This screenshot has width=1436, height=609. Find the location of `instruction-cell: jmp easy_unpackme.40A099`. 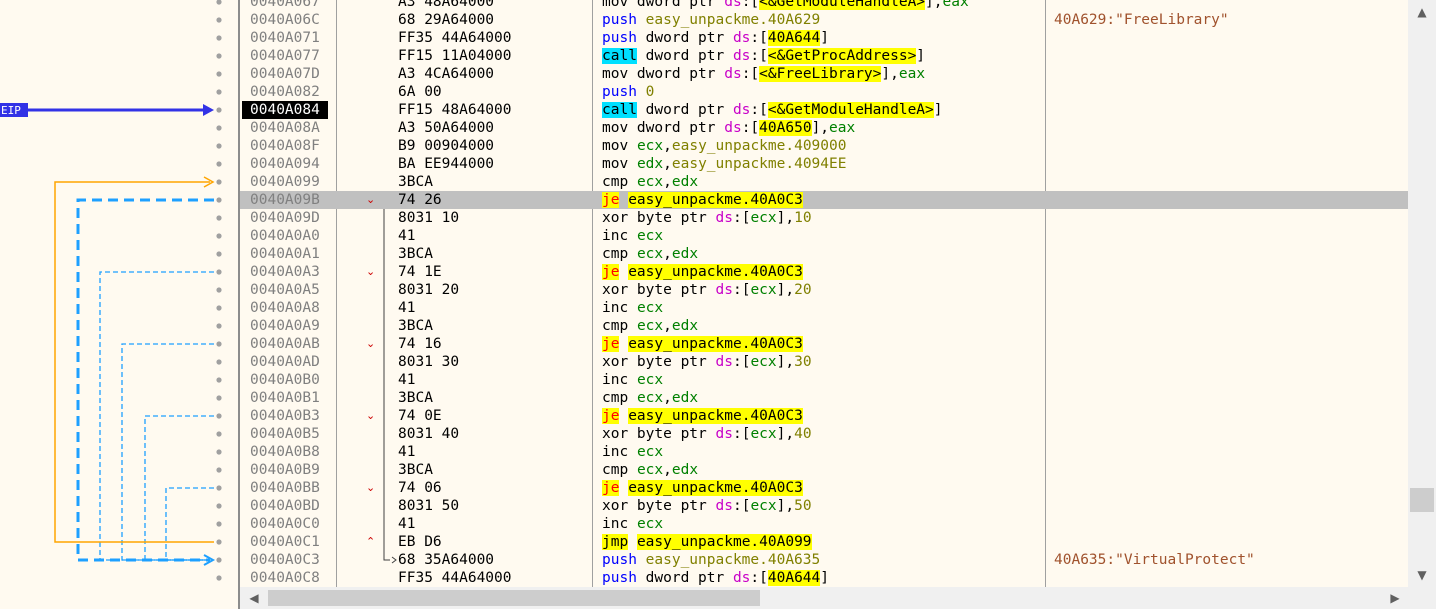

instruction-cell: jmp easy_unpackme.40A099 is located at coordinates (707, 542).